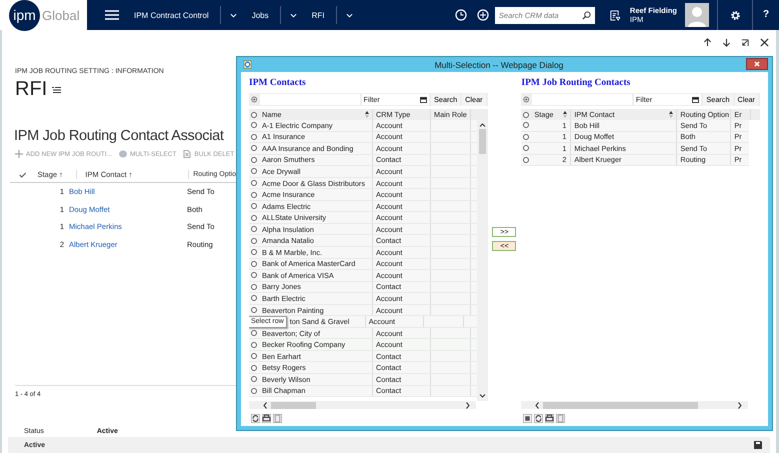  What do you see at coordinates (758, 445) in the screenshot?
I see `save-icon` at bounding box center [758, 445].